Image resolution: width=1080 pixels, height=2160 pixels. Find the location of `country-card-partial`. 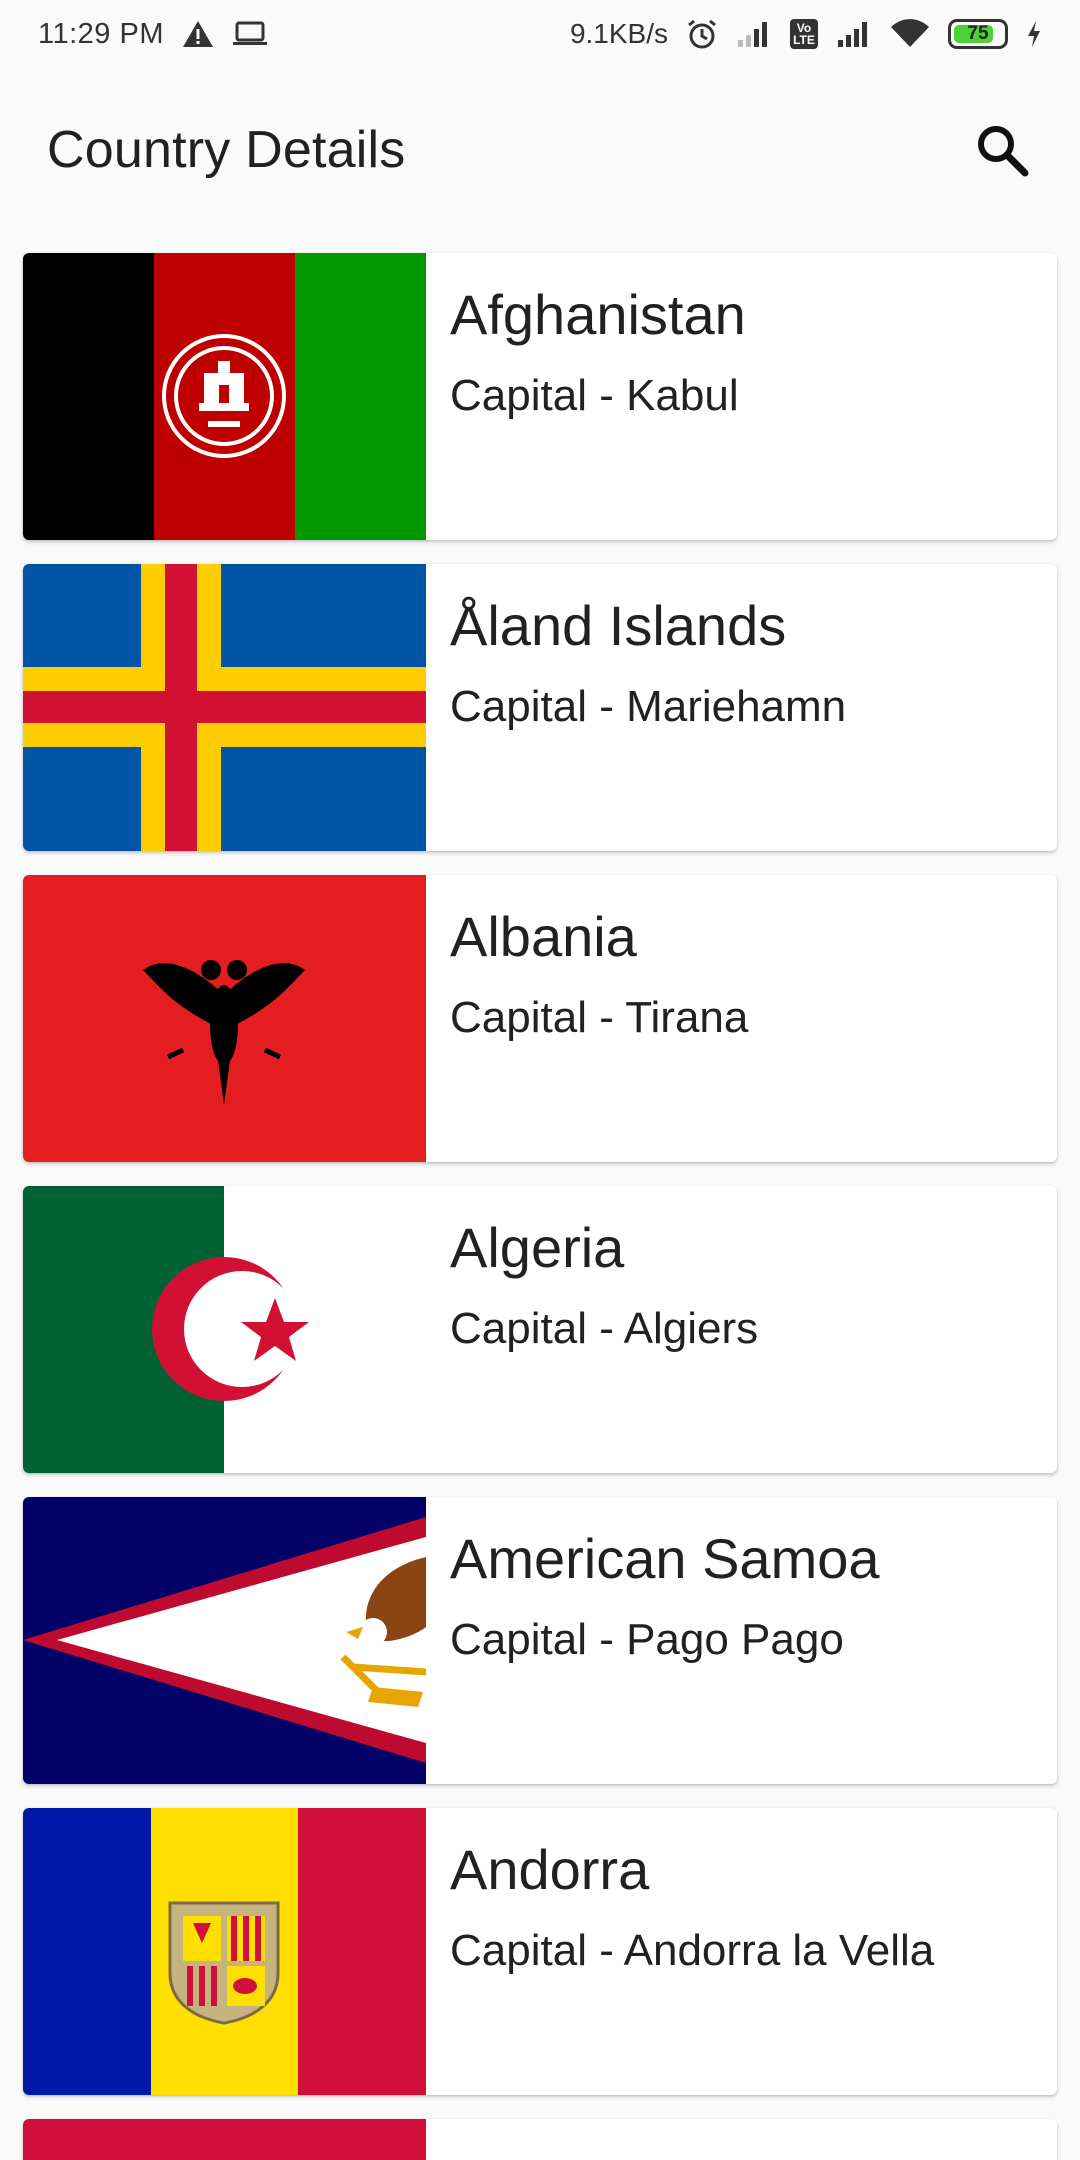

country-card-partial is located at coordinates (540, 2139).